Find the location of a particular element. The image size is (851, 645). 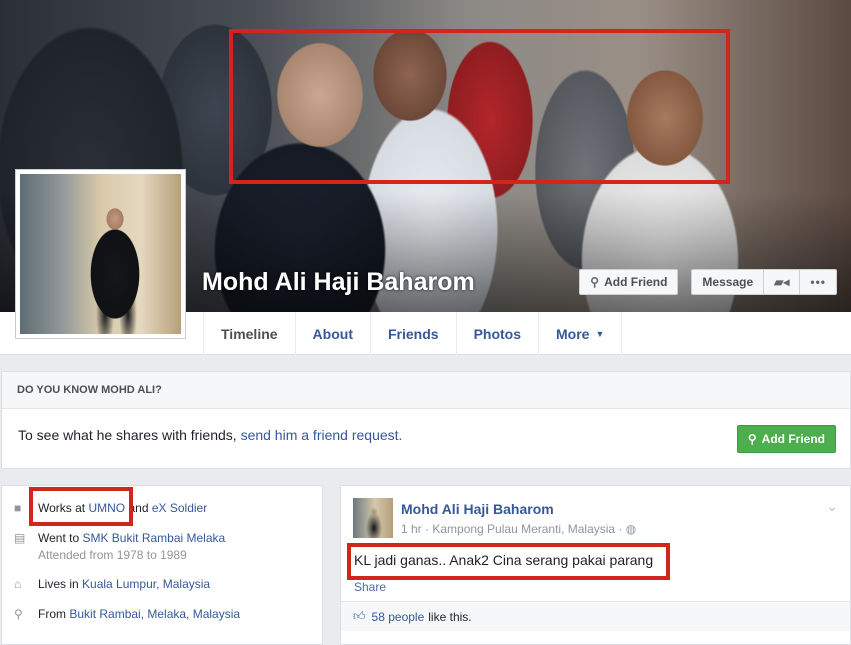

tab-timeline: Timeline is located at coordinates (249, 333).